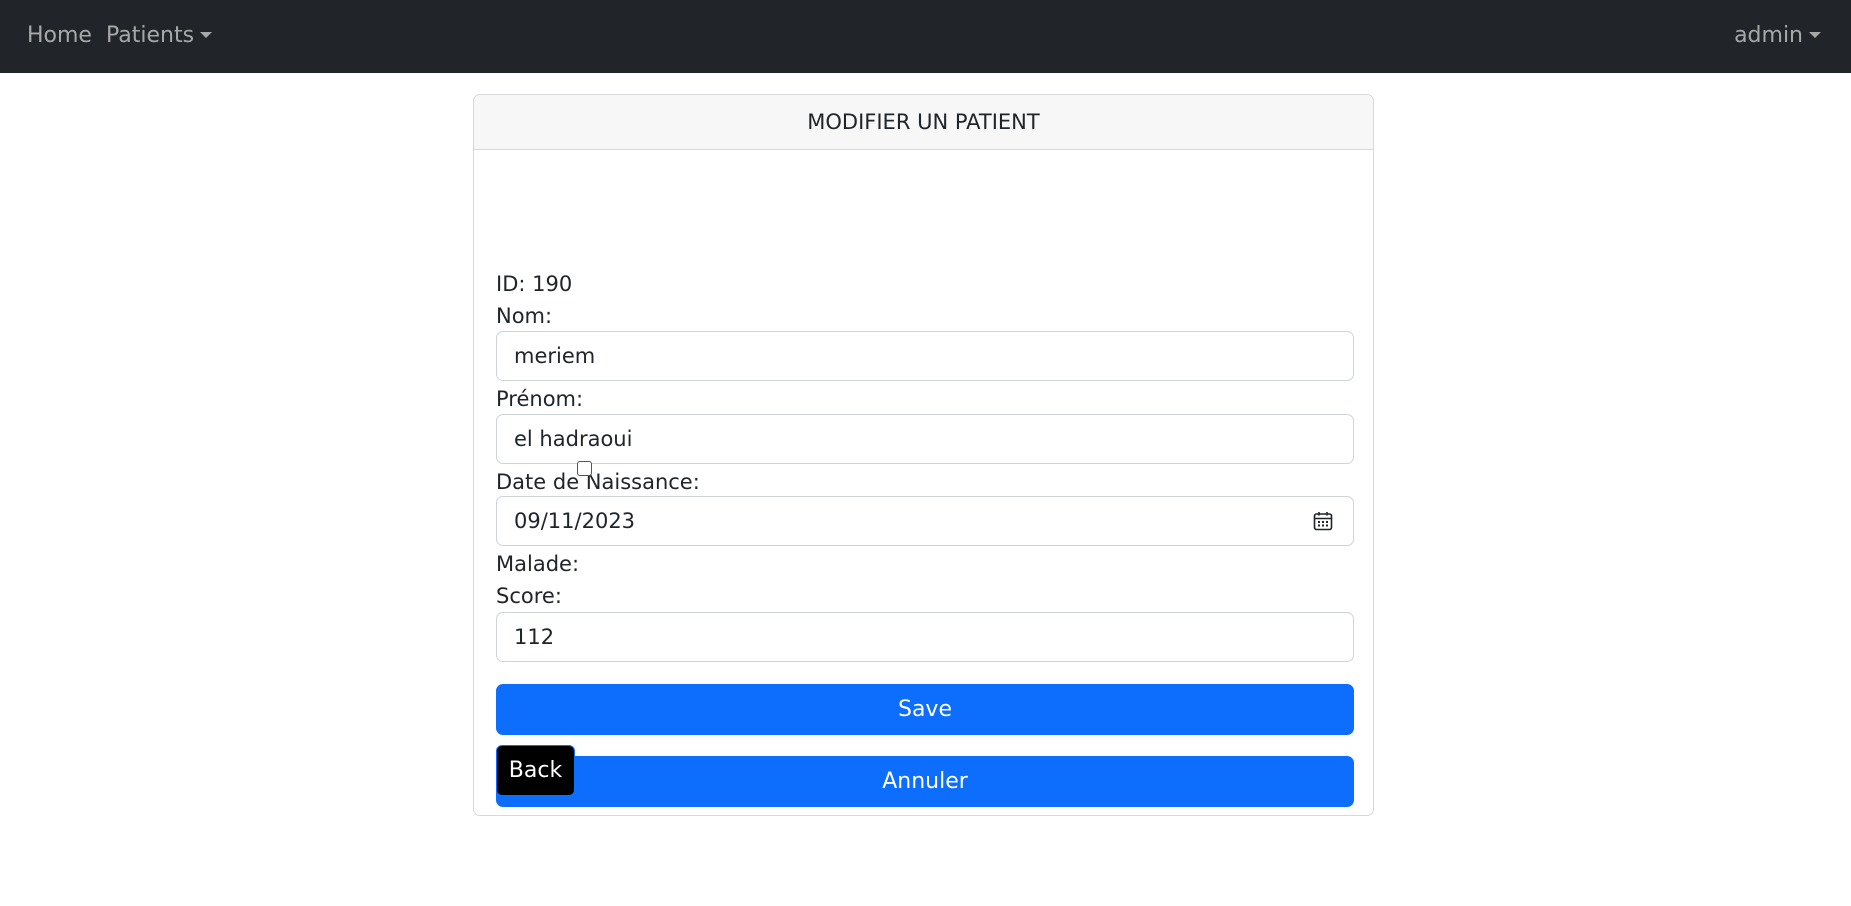 This screenshot has width=1851, height=906. What do you see at coordinates (535, 770) in the screenshot?
I see `back-button: Back` at bounding box center [535, 770].